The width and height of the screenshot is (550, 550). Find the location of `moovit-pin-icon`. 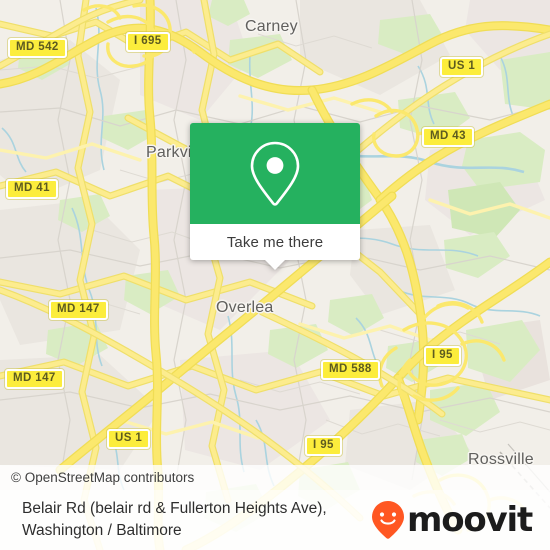

moovit-pin-icon is located at coordinates (387, 520).